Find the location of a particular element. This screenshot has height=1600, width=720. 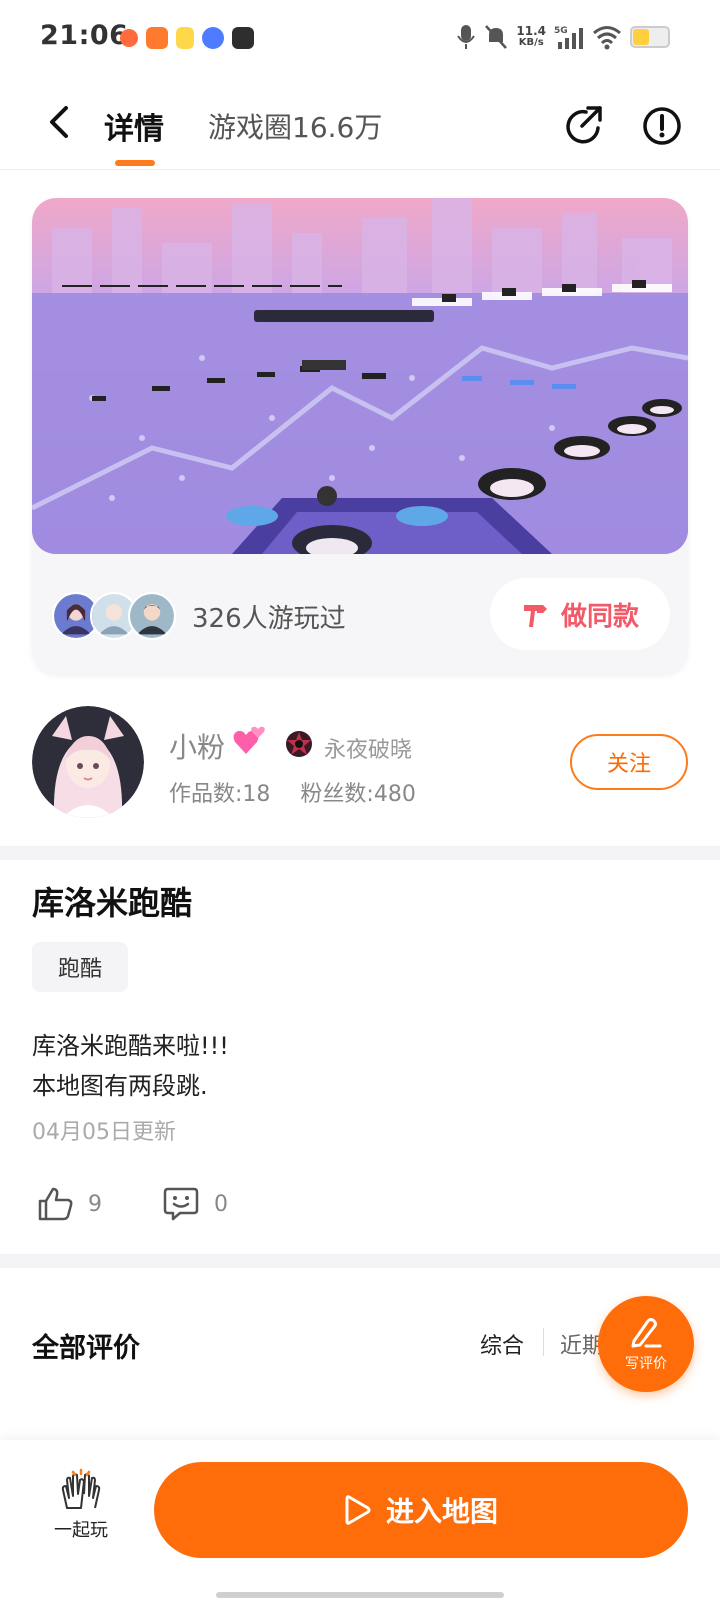

author-fans: 粉丝数:480 is located at coordinates (358, 794).